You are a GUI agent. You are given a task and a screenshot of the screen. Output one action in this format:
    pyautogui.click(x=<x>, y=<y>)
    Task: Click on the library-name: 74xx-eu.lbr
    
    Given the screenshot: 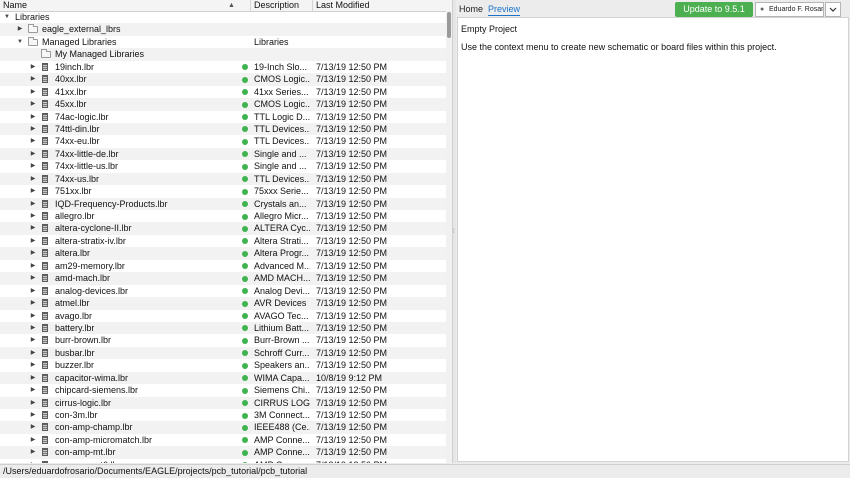 What is the action you would take?
    pyautogui.click(x=77, y=141)
    